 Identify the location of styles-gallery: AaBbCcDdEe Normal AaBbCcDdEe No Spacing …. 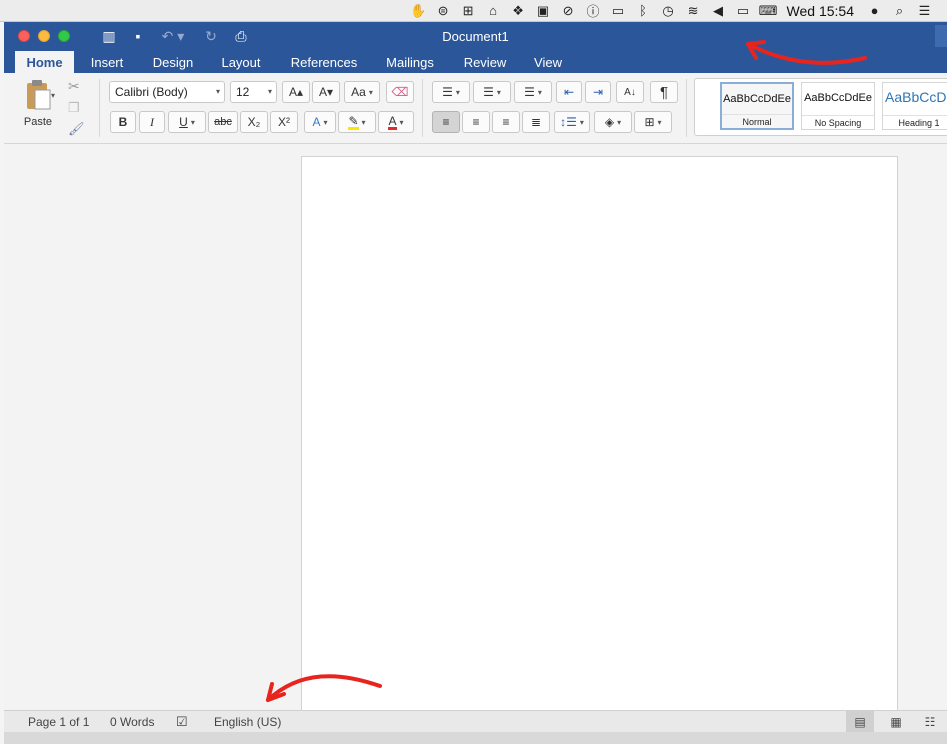
(820, 107).